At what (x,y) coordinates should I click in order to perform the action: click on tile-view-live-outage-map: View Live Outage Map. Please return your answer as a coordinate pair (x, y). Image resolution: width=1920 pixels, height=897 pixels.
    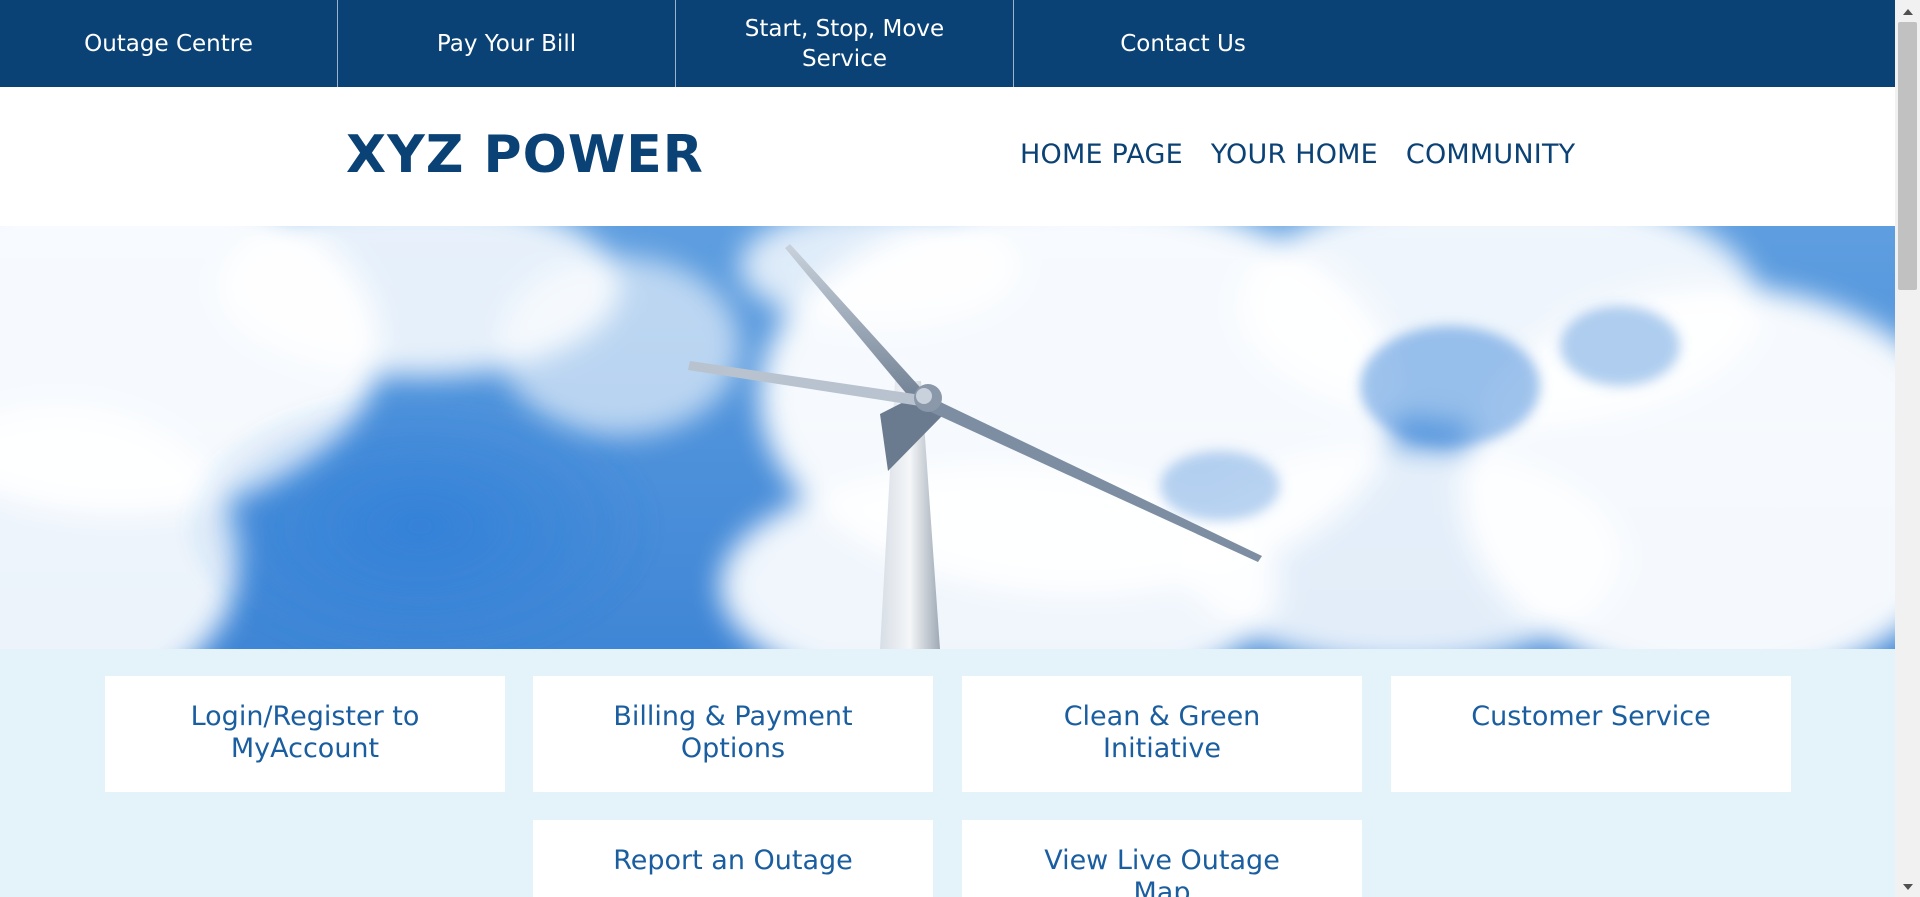
    Looking at the image, I should click on (1162, 858).